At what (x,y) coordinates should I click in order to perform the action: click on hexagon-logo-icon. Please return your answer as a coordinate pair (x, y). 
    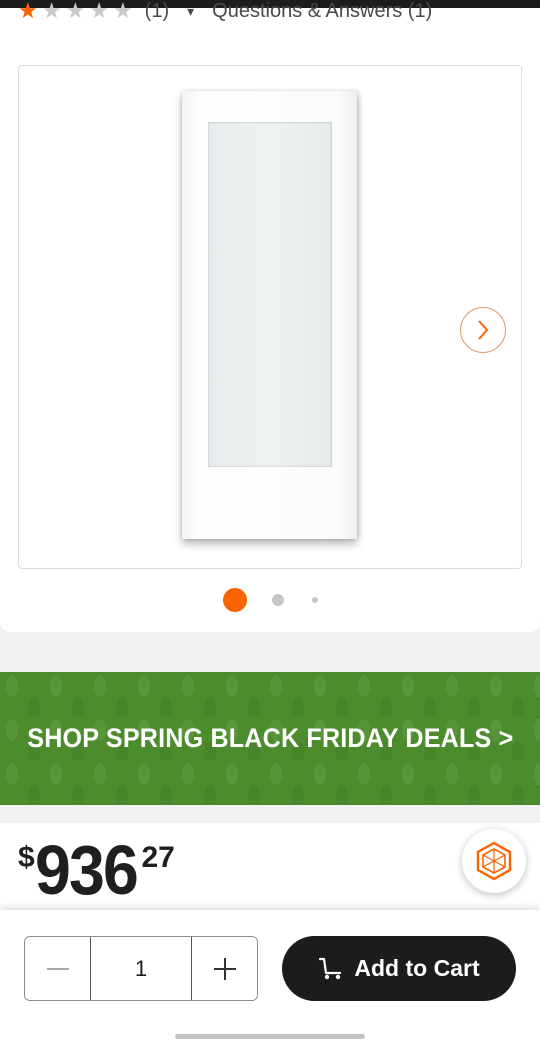
    Looking at the image, I should click on (494, 861).